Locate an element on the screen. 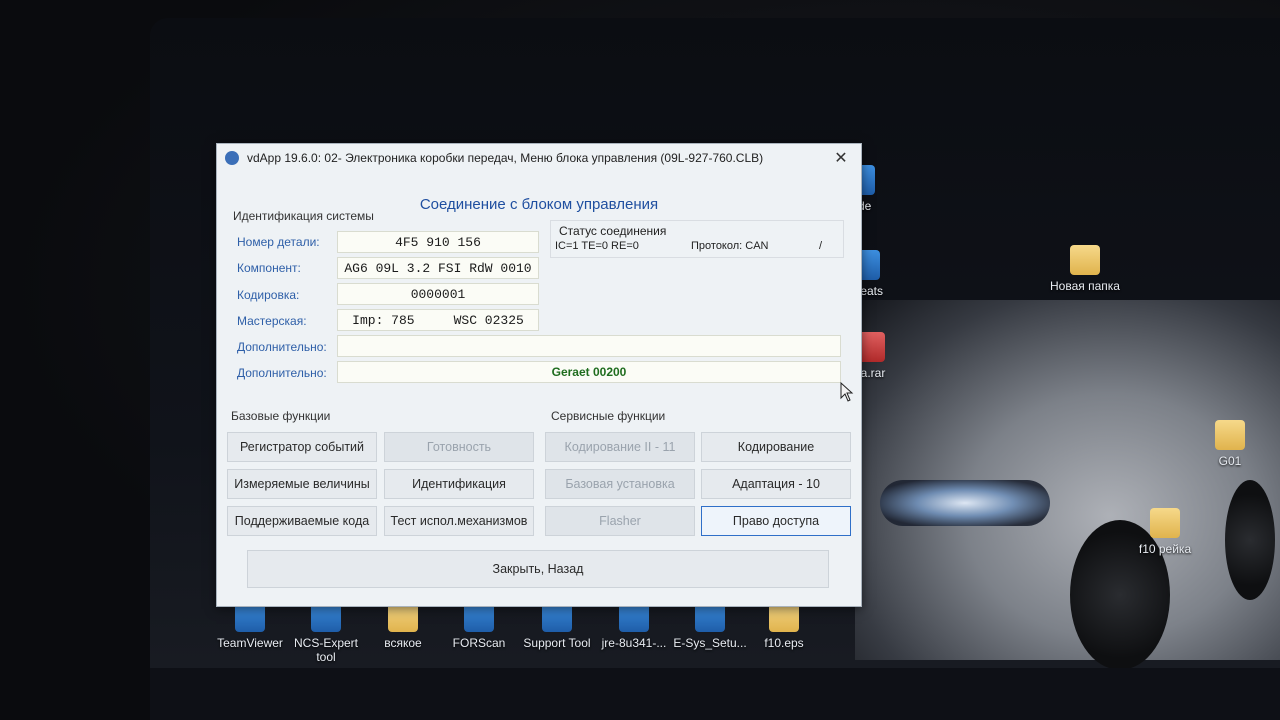  supported-codes-button: Поддерживаемые кода is located at coordinates (302, 521).